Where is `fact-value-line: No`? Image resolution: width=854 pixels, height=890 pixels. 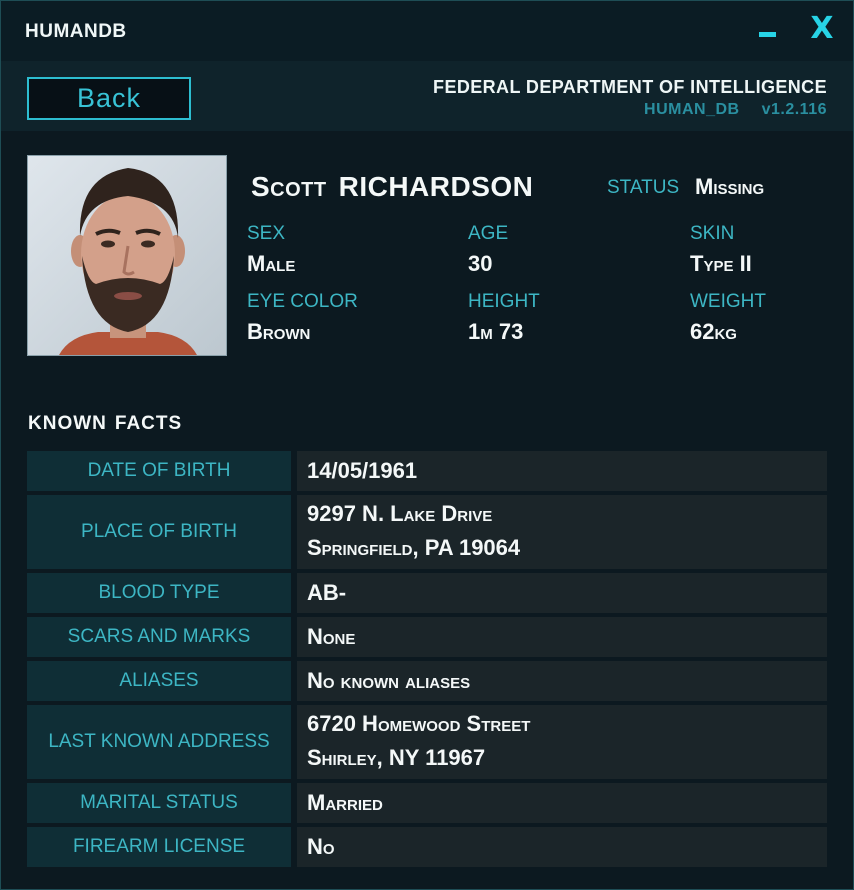
fact-value-line: No is located at coordinates (321, 846).